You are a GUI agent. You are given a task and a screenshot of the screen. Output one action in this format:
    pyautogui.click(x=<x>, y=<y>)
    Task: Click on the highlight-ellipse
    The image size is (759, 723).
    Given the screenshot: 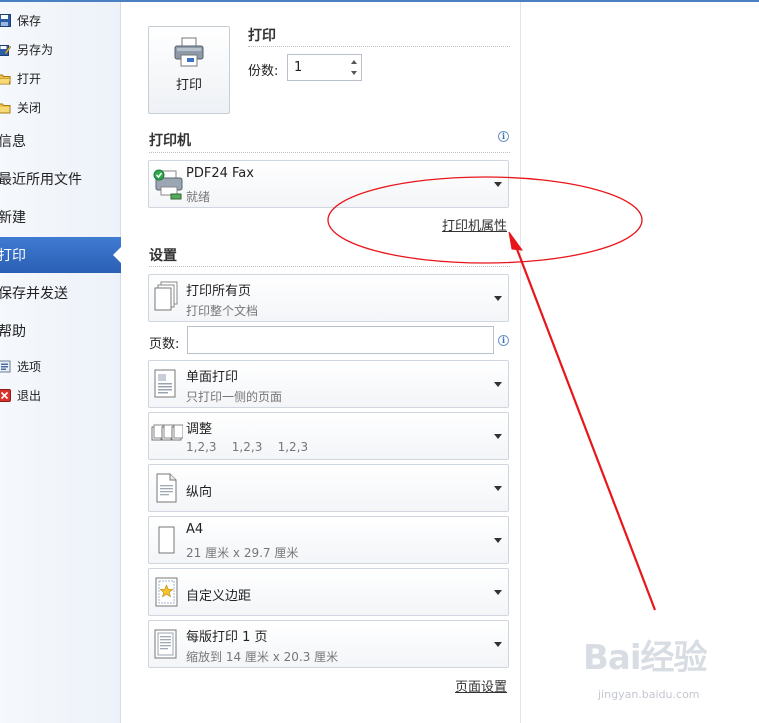 What is the action you would take?
    pyautogui.click(x=485, y=220)
    